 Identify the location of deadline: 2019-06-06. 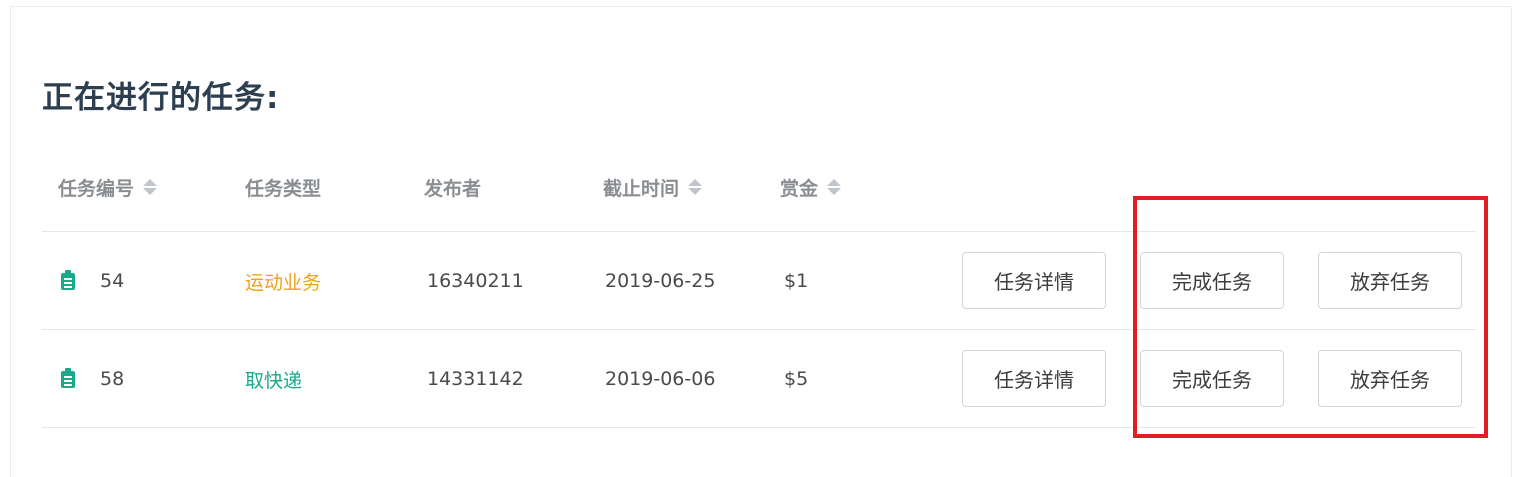
(660, 379).